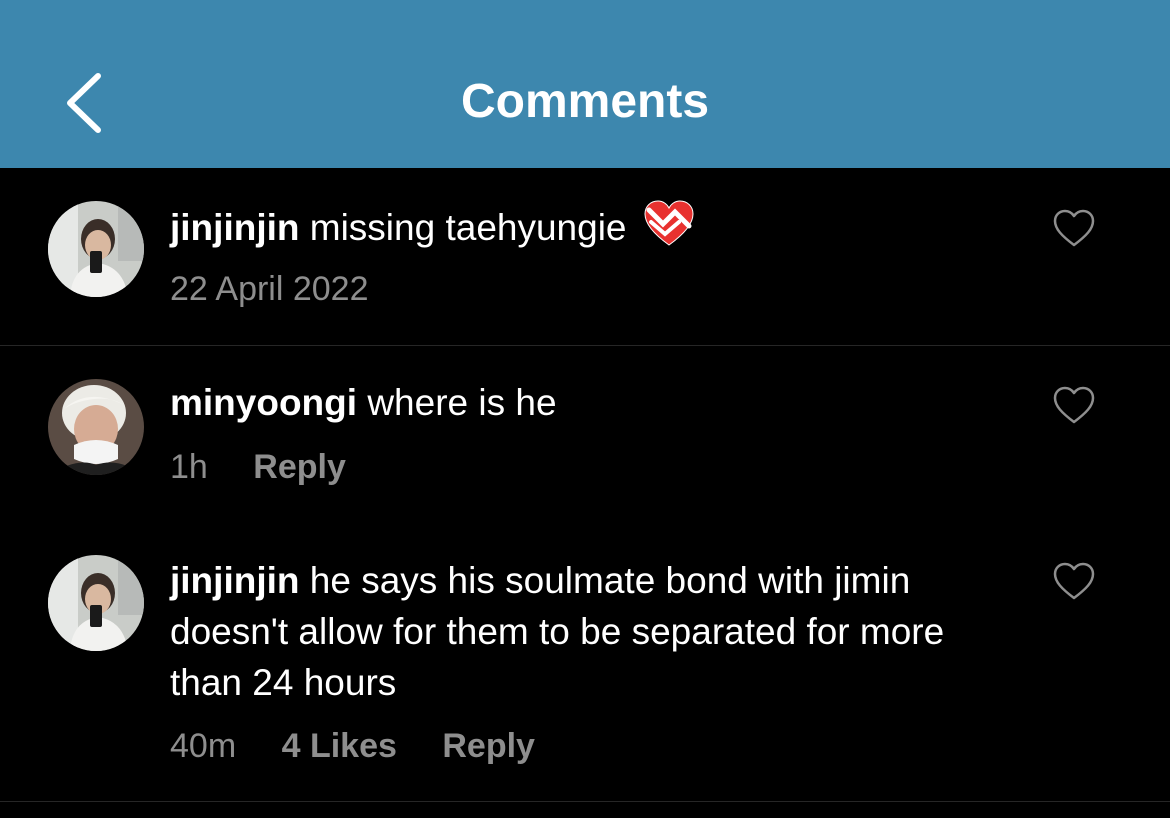 Image resolution: width=1170 pixels, height=818 pixels. I want to click on comment-text: minyoongi where is he, so click(560, 402).